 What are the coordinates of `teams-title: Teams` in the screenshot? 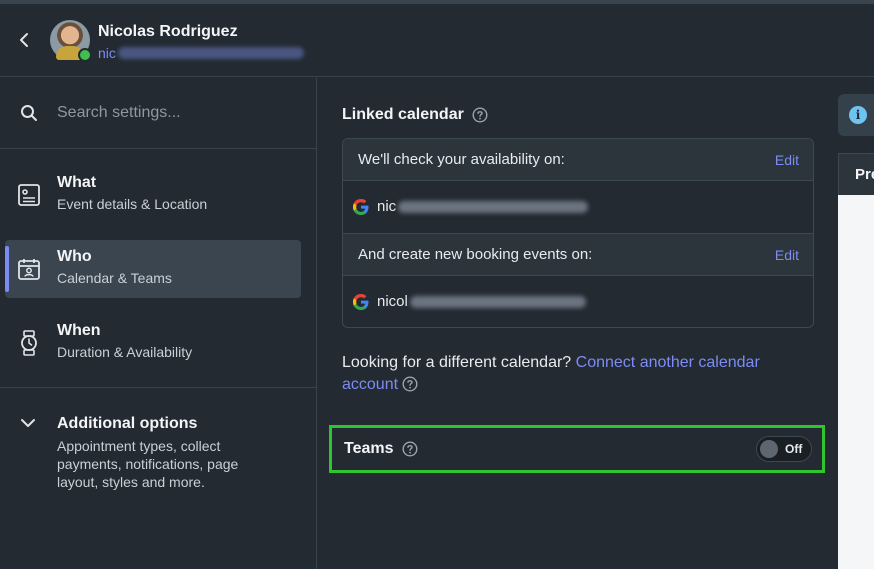 It's located at (369, 448).